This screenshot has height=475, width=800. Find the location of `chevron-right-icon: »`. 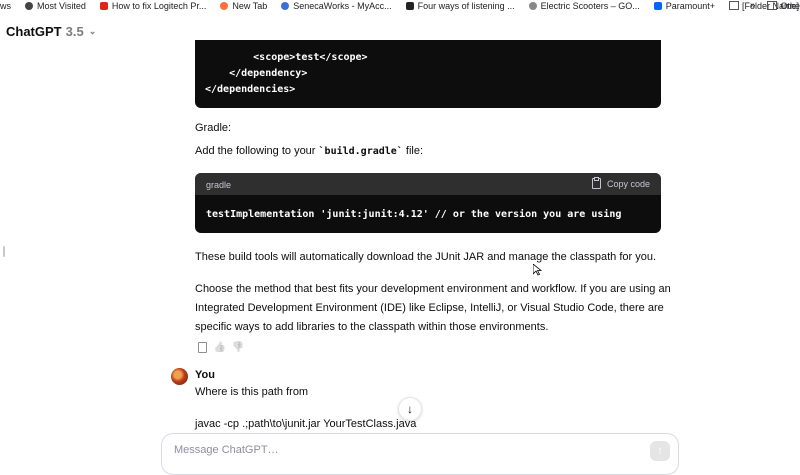

chevron-right-icon: » is located at coordinates (753, 5).